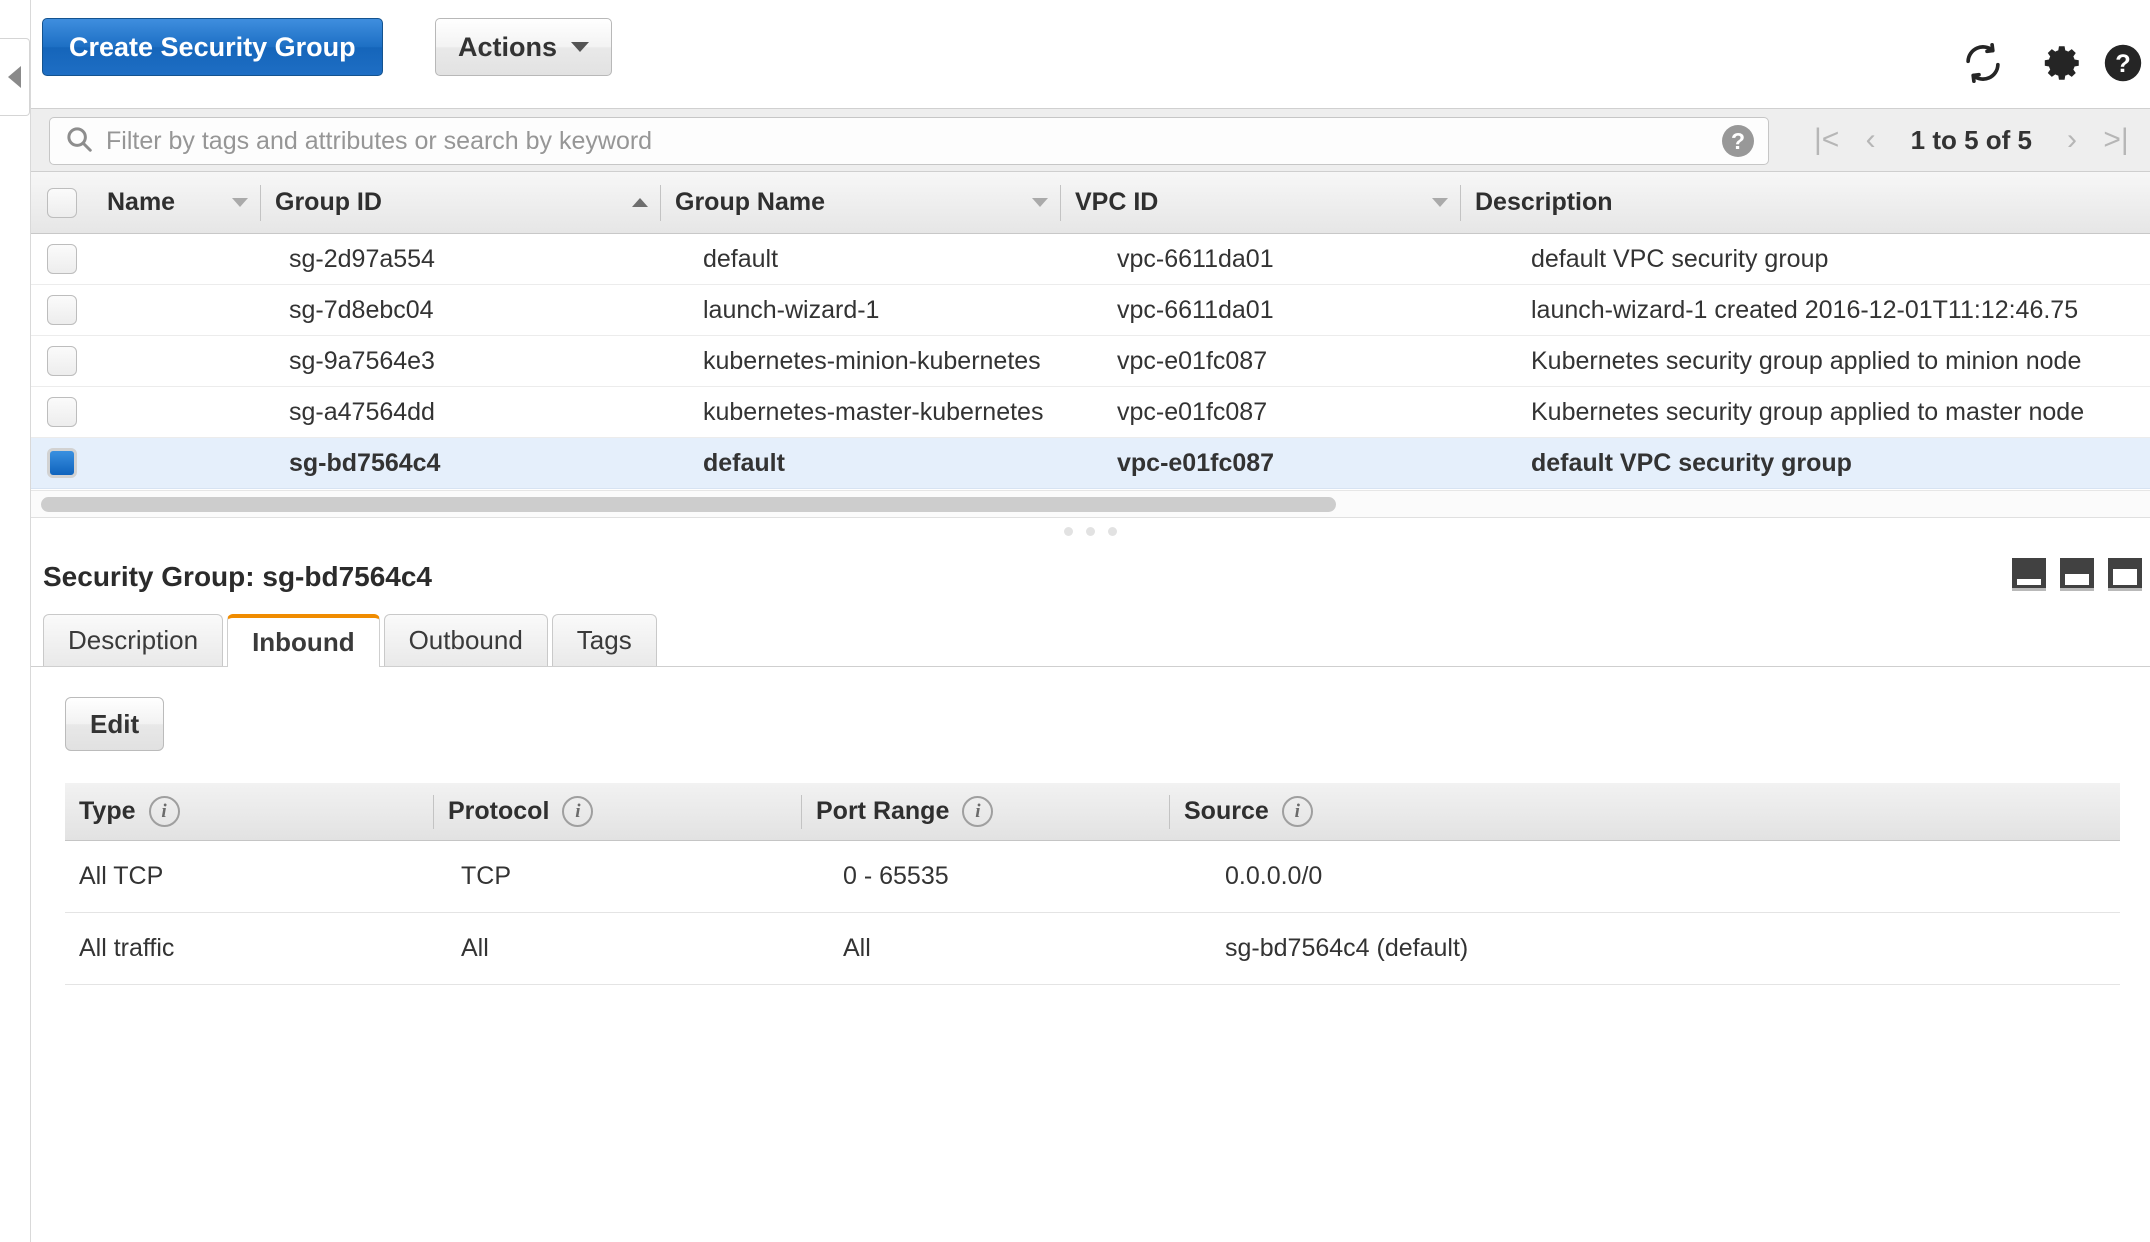  Describe the element at coordinates (303, 640) in the screenshot. I see `tab-inbound: Inbound` at that location.